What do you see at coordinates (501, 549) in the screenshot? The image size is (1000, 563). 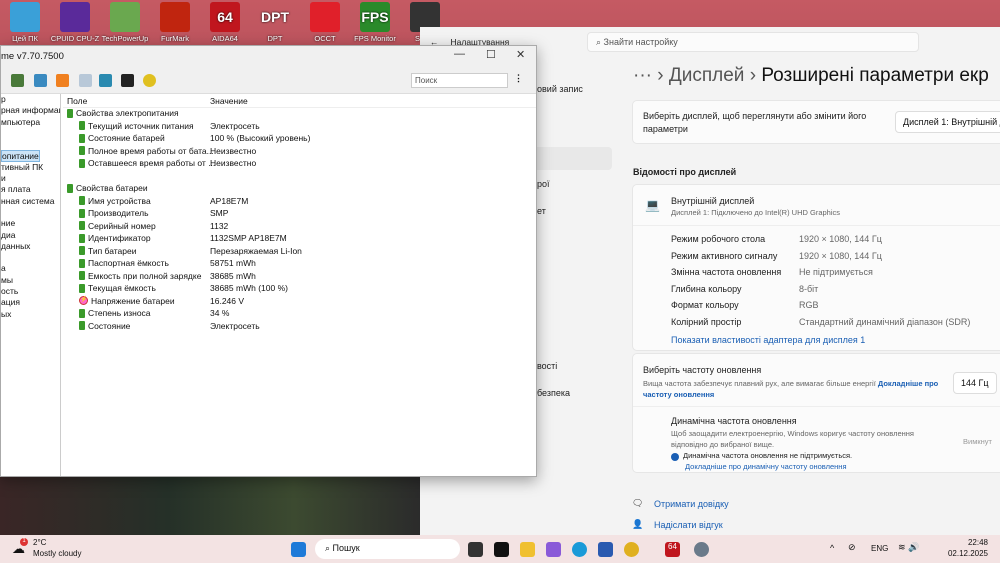 I see `app-icon` at bounding box center [501, 549].